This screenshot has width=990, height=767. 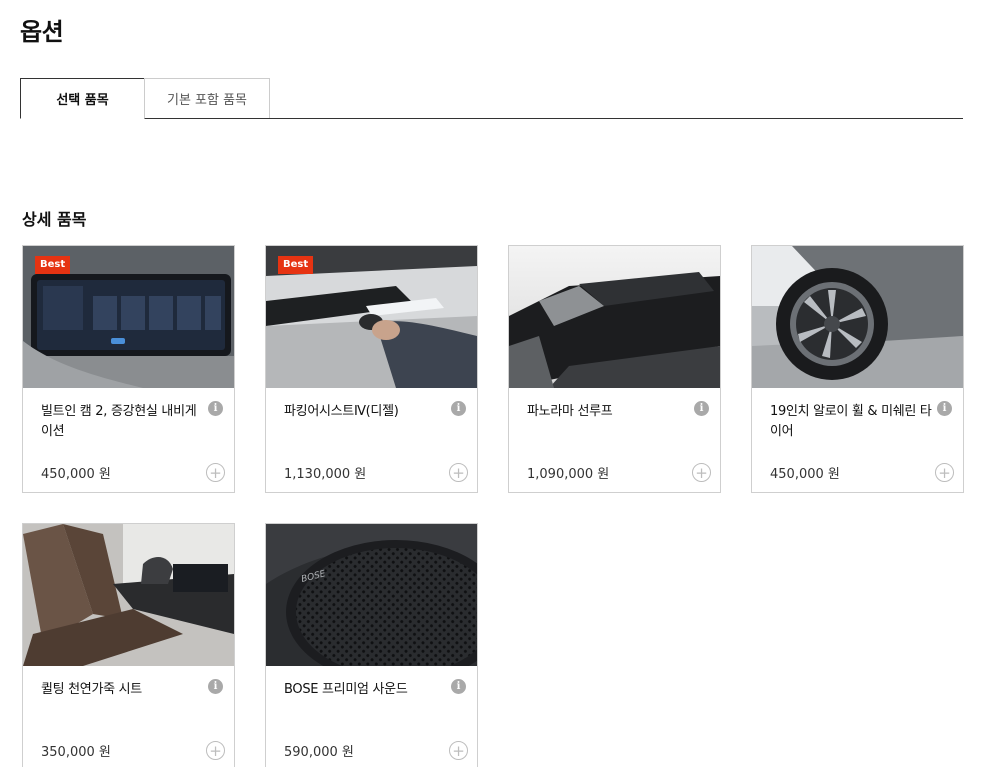 What do you see at coordinates (119, 421) in the screenshot?
I see `option-name: 빌트인 캠 2, 증강현실 내비게이션` at bounding box center [119, 421].